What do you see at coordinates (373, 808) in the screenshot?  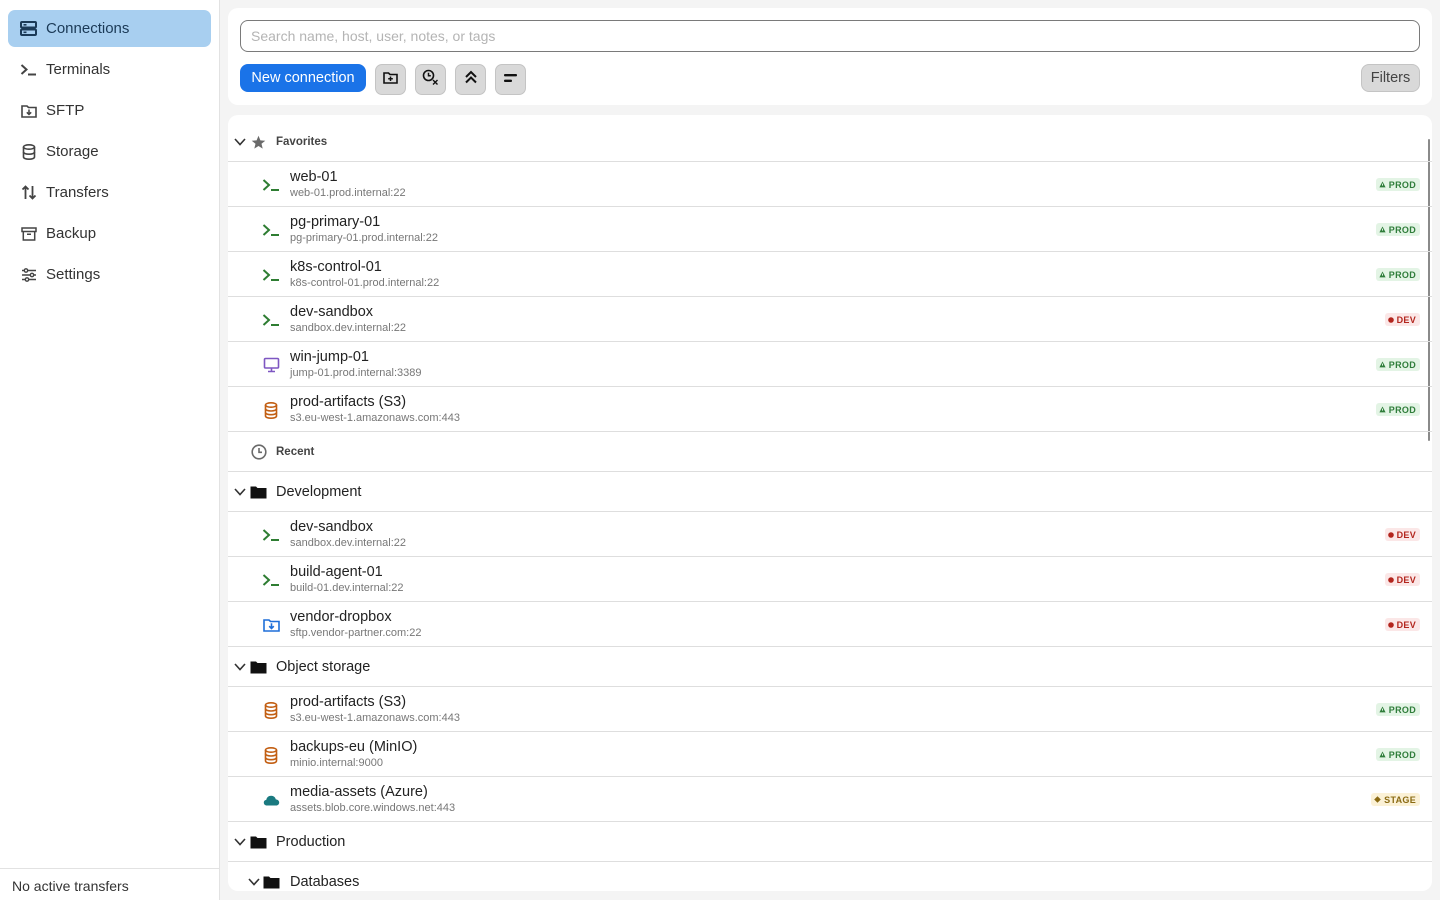 I see `connection-host: assets.blob.core.windows.net:443` at bounding box center [373, 808].